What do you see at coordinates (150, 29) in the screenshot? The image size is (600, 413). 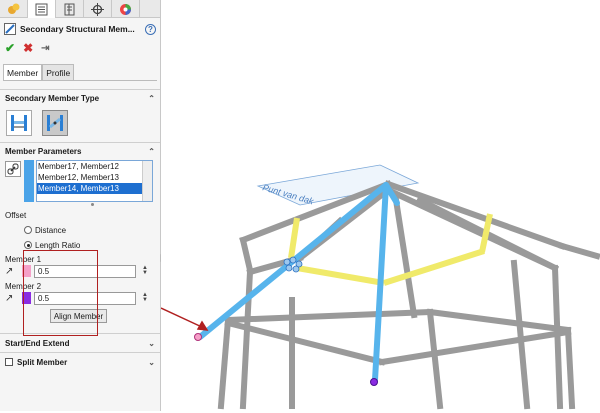 I see `help-icon: ?` at bounding box center [150, 29].